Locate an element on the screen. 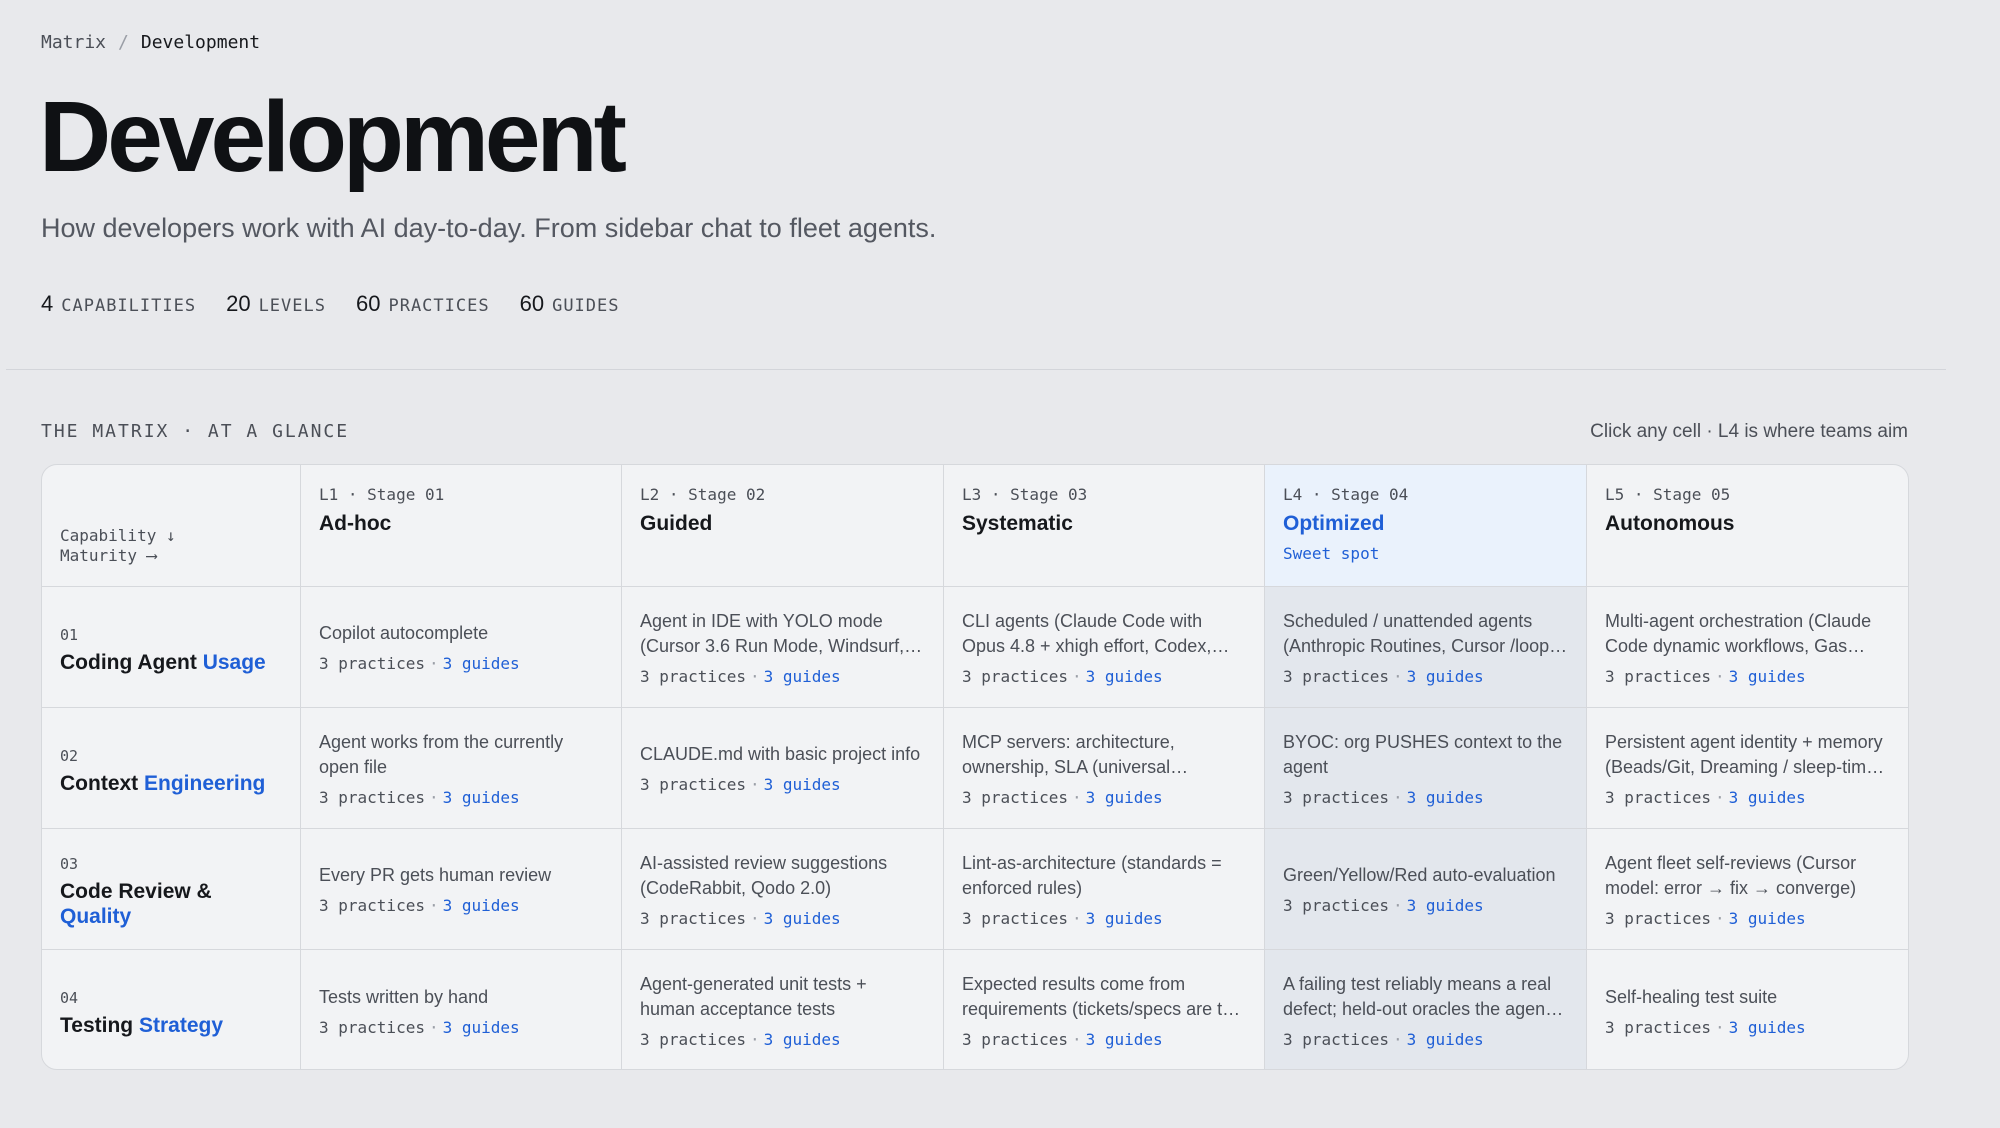 The image size is (2000, 1128). stat-value: 4 is located at coordinates (47, 303).